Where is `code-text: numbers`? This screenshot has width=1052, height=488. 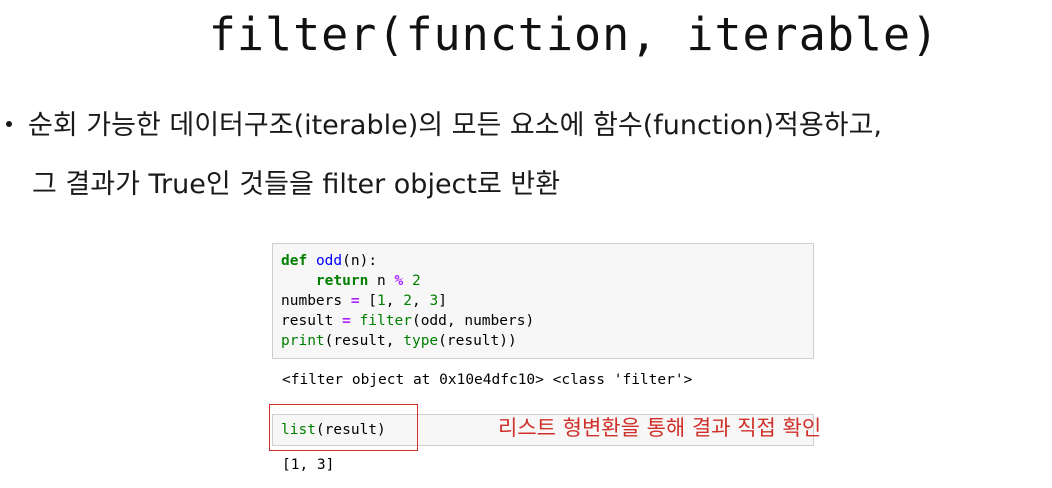 code-text: numbers is located at coordinates (316, 301).